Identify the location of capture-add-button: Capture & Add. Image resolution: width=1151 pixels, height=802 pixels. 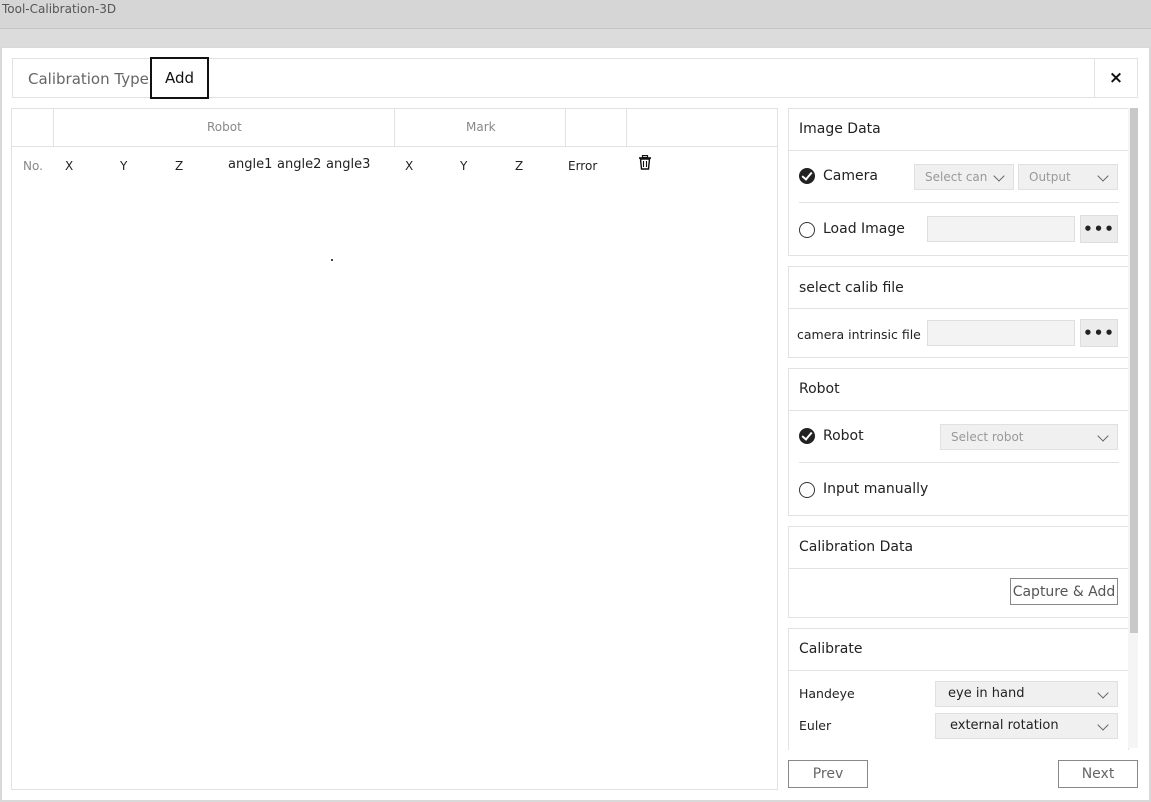
(1064, 591).